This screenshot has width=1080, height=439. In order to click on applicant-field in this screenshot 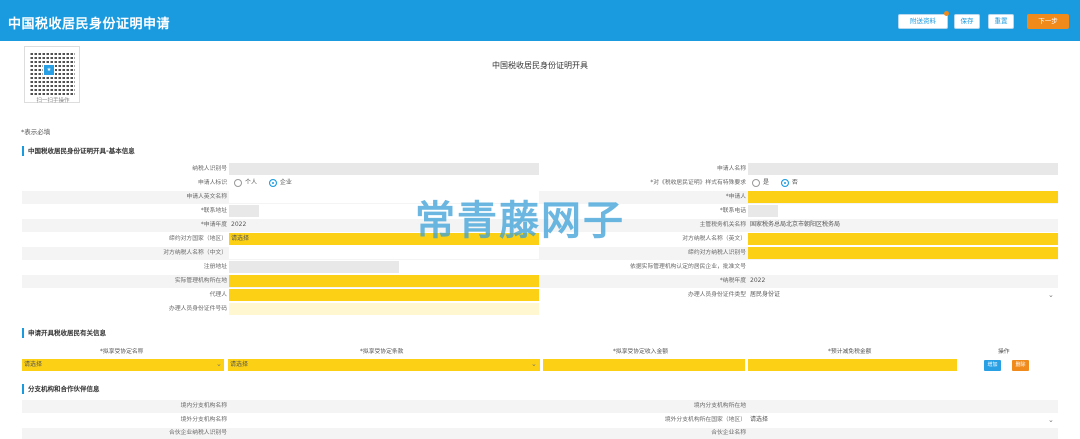, I will do `click(903, 197)`.